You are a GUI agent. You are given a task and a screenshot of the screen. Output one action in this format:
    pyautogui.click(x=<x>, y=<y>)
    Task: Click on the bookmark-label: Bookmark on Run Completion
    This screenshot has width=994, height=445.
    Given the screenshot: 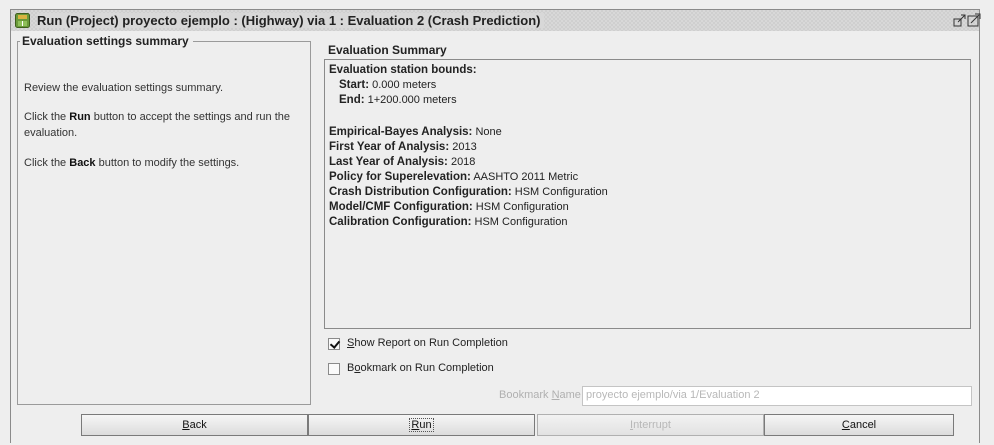 What is the action you would take?
    pyautogui.click(x=420, y=368)
    